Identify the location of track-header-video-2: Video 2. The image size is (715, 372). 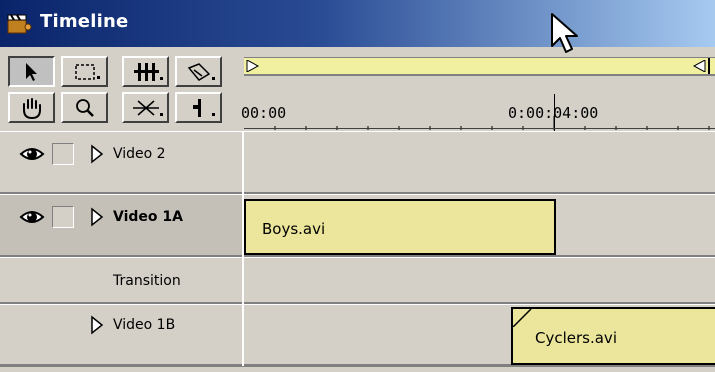
(121, 162).